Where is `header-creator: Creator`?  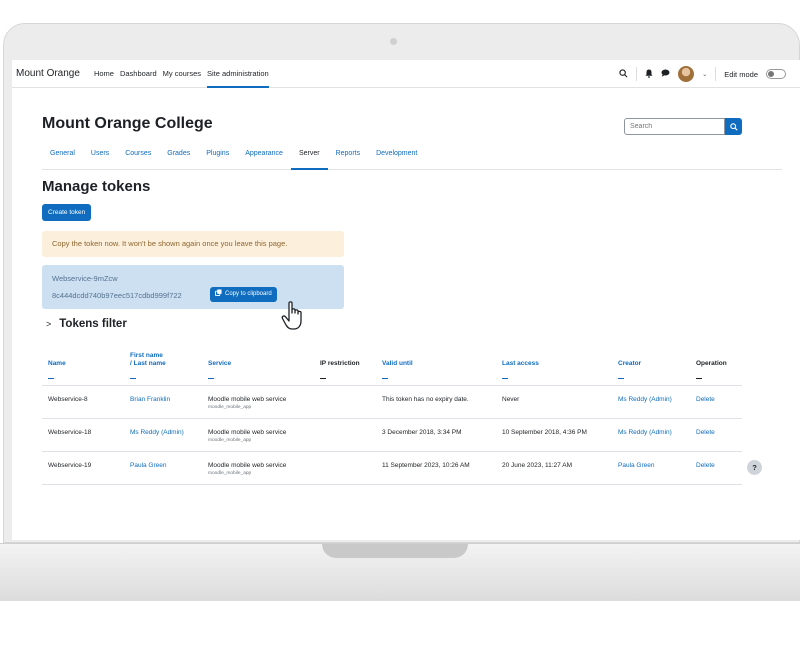
header-creator: Creator is located at coordinates (629, 364).